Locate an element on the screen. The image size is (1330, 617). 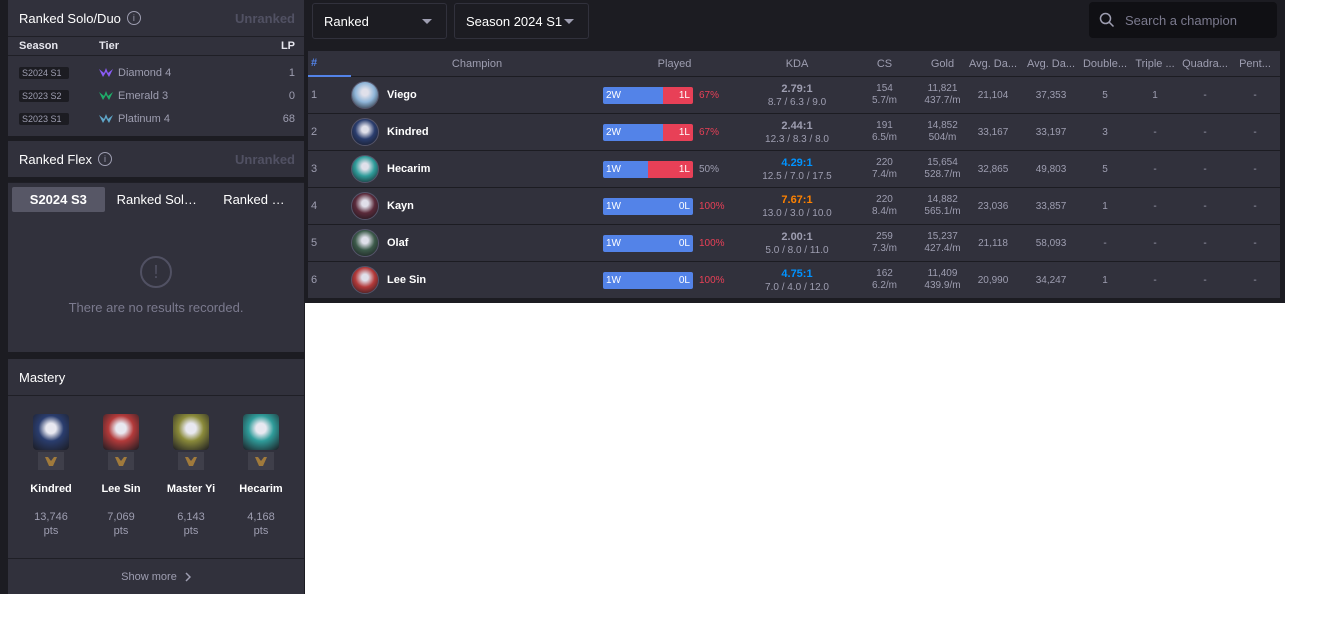
kda-detail: 7.0 / 4.0 / 12.0 is located at coordinates (797, 287).